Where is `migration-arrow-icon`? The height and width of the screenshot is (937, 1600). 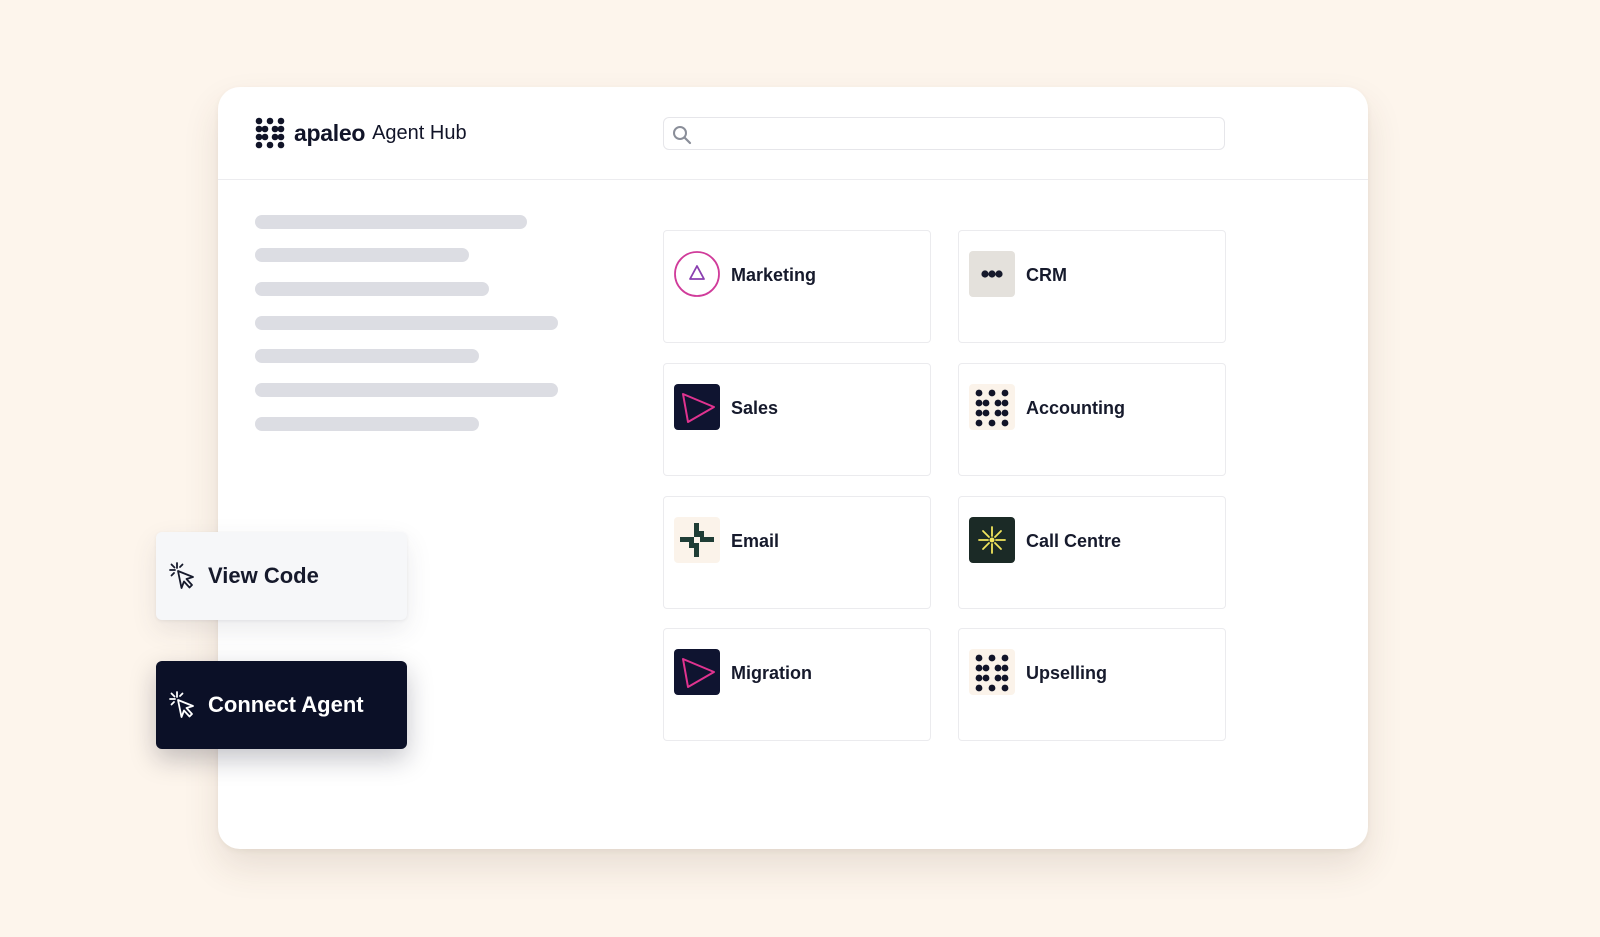
migration-arrow-icon is located at coordinates (697, 672).